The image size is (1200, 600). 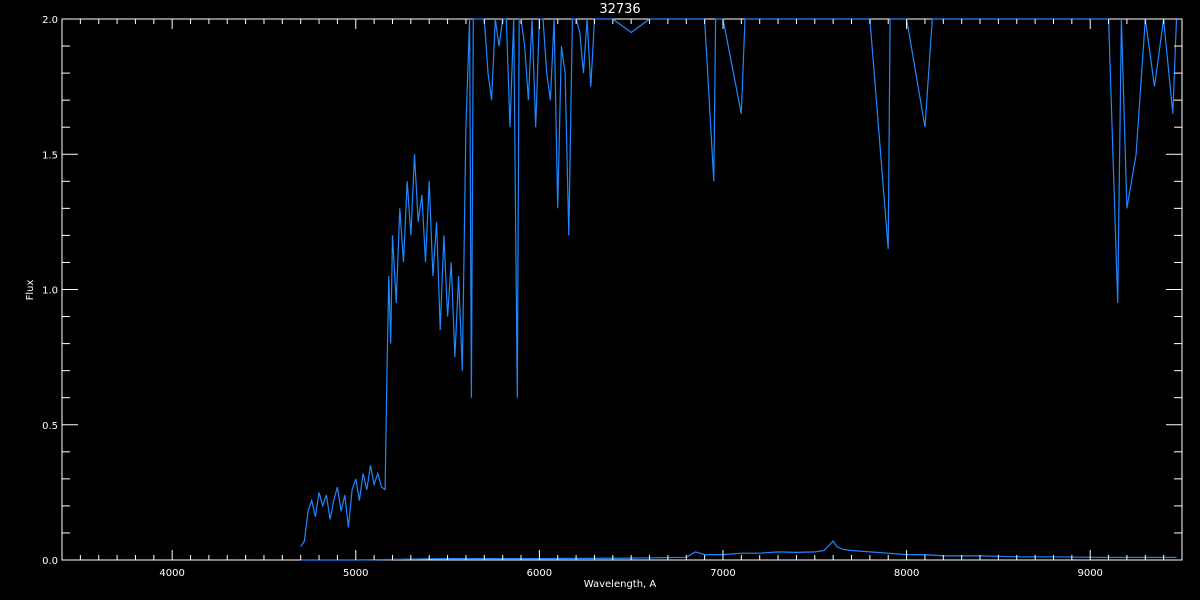 What do you see at coordinates (619, 9) in the screenshot?
I see `chart-title: 32736` at bounding box center [619, 9].